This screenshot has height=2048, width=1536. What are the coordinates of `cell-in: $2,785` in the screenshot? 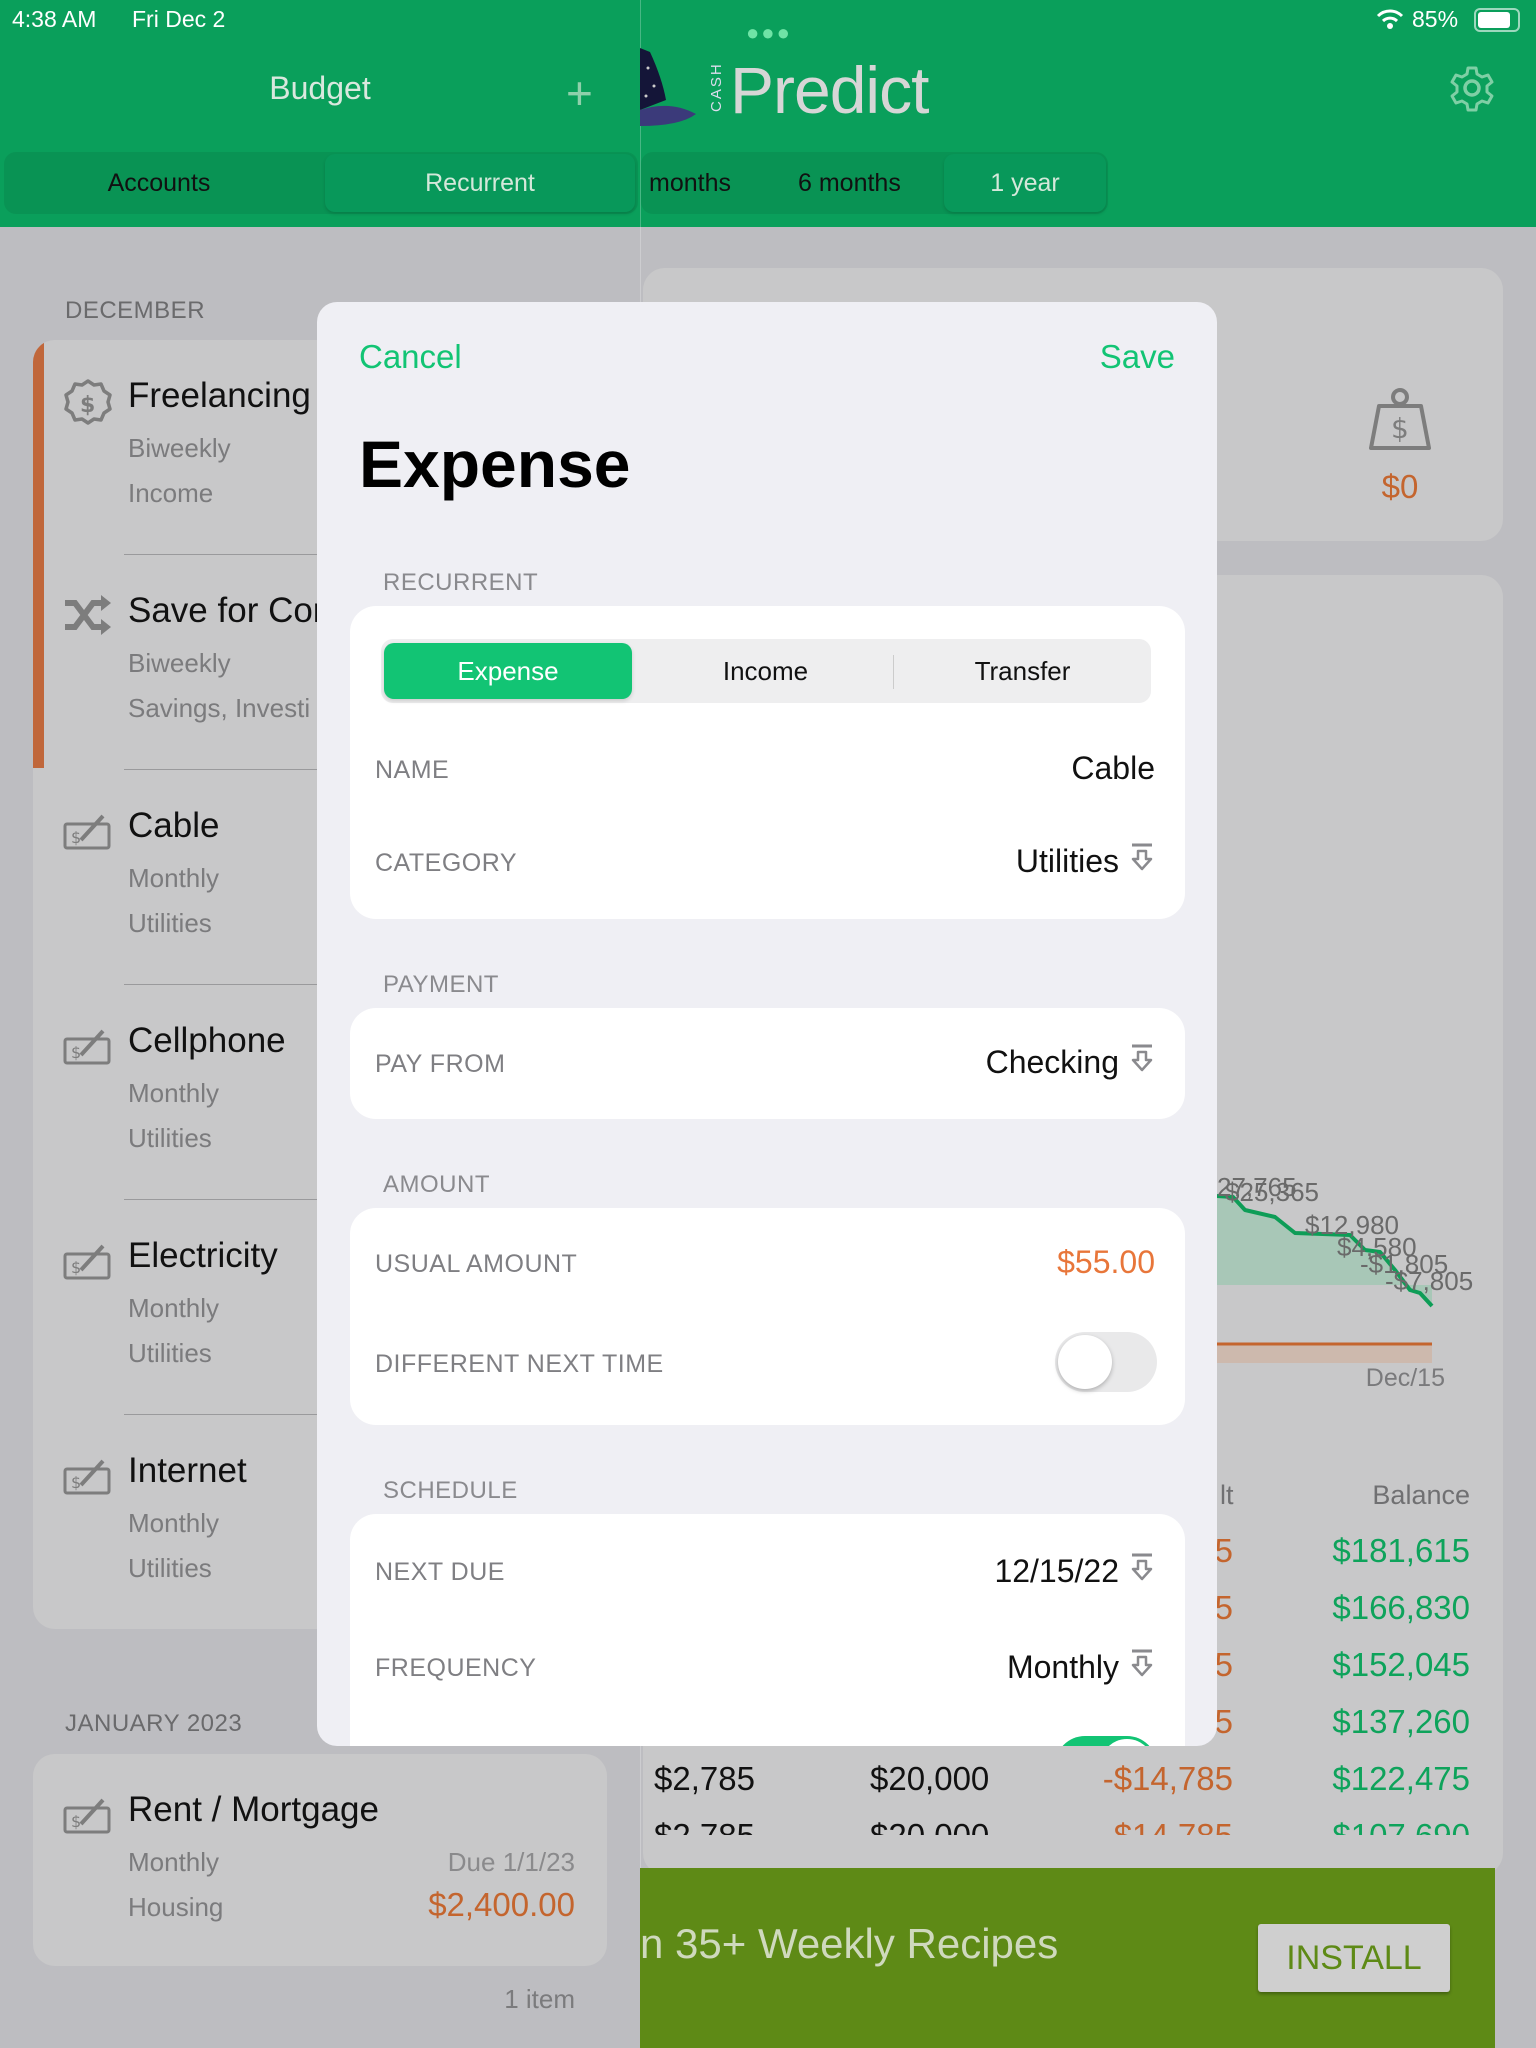 It's located at (704, 1826).